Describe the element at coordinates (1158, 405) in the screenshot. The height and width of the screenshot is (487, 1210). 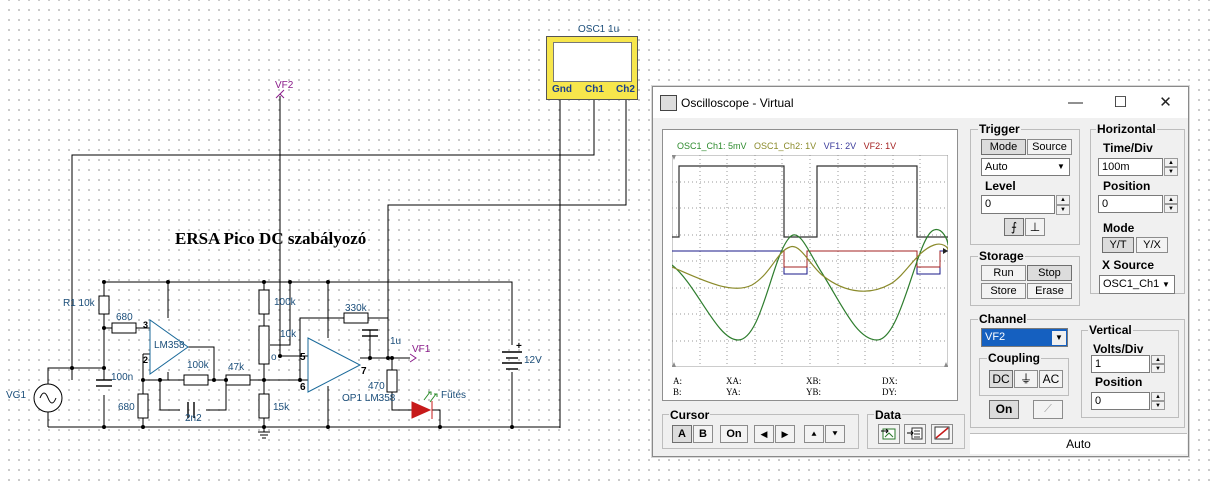
I see `vpos-down: ▼` at that location.